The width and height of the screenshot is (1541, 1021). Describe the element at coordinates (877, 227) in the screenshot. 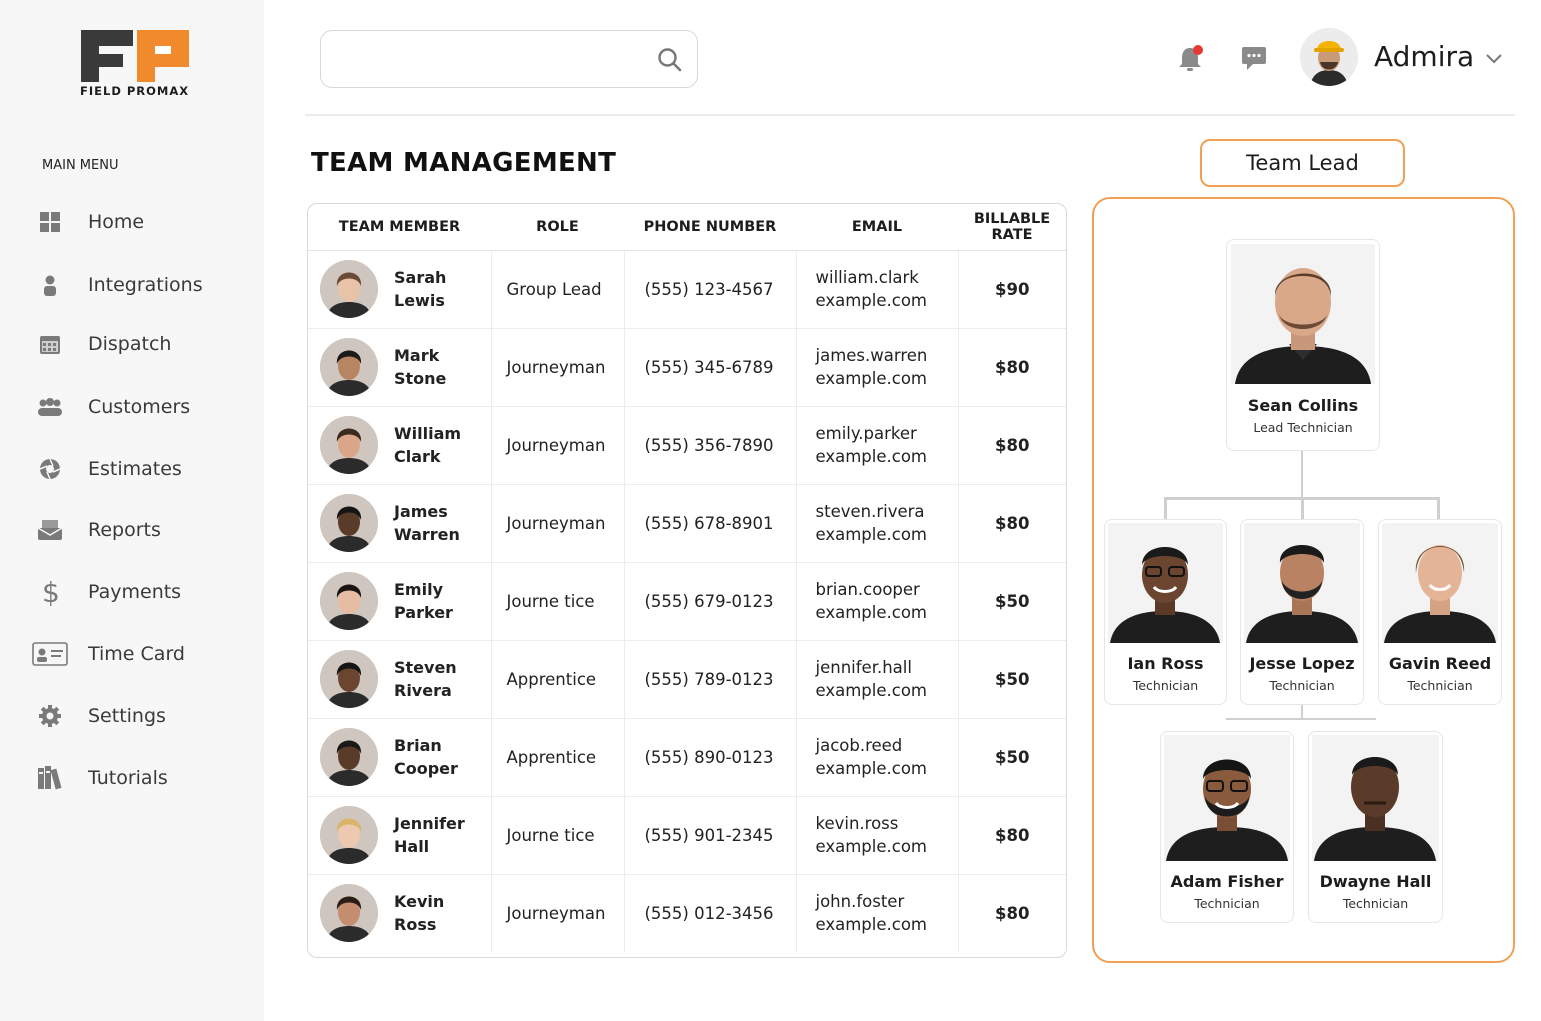

I see `column-header-email: EMAIL` at that location.